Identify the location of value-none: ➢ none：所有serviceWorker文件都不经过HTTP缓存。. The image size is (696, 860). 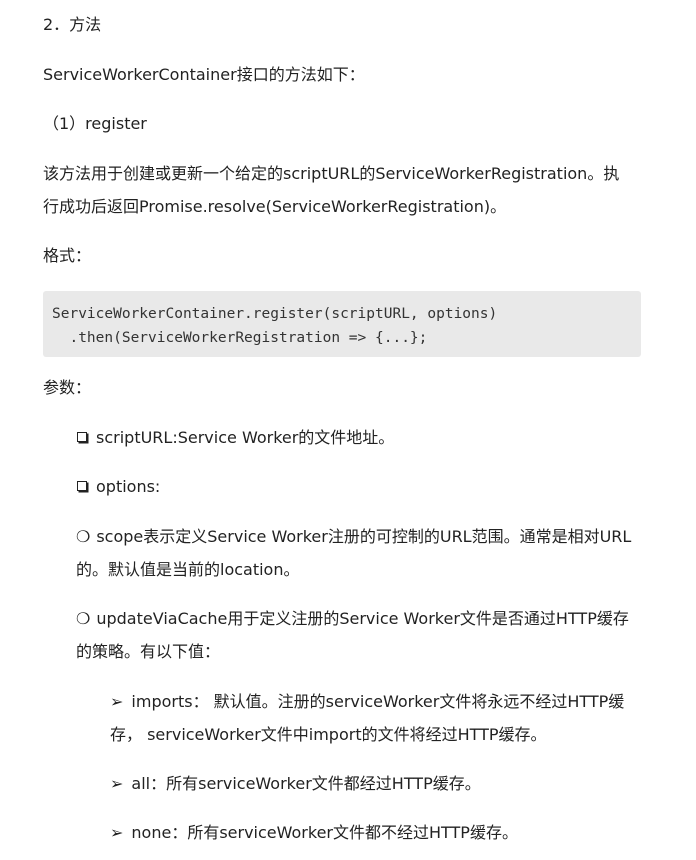
(314, 833).